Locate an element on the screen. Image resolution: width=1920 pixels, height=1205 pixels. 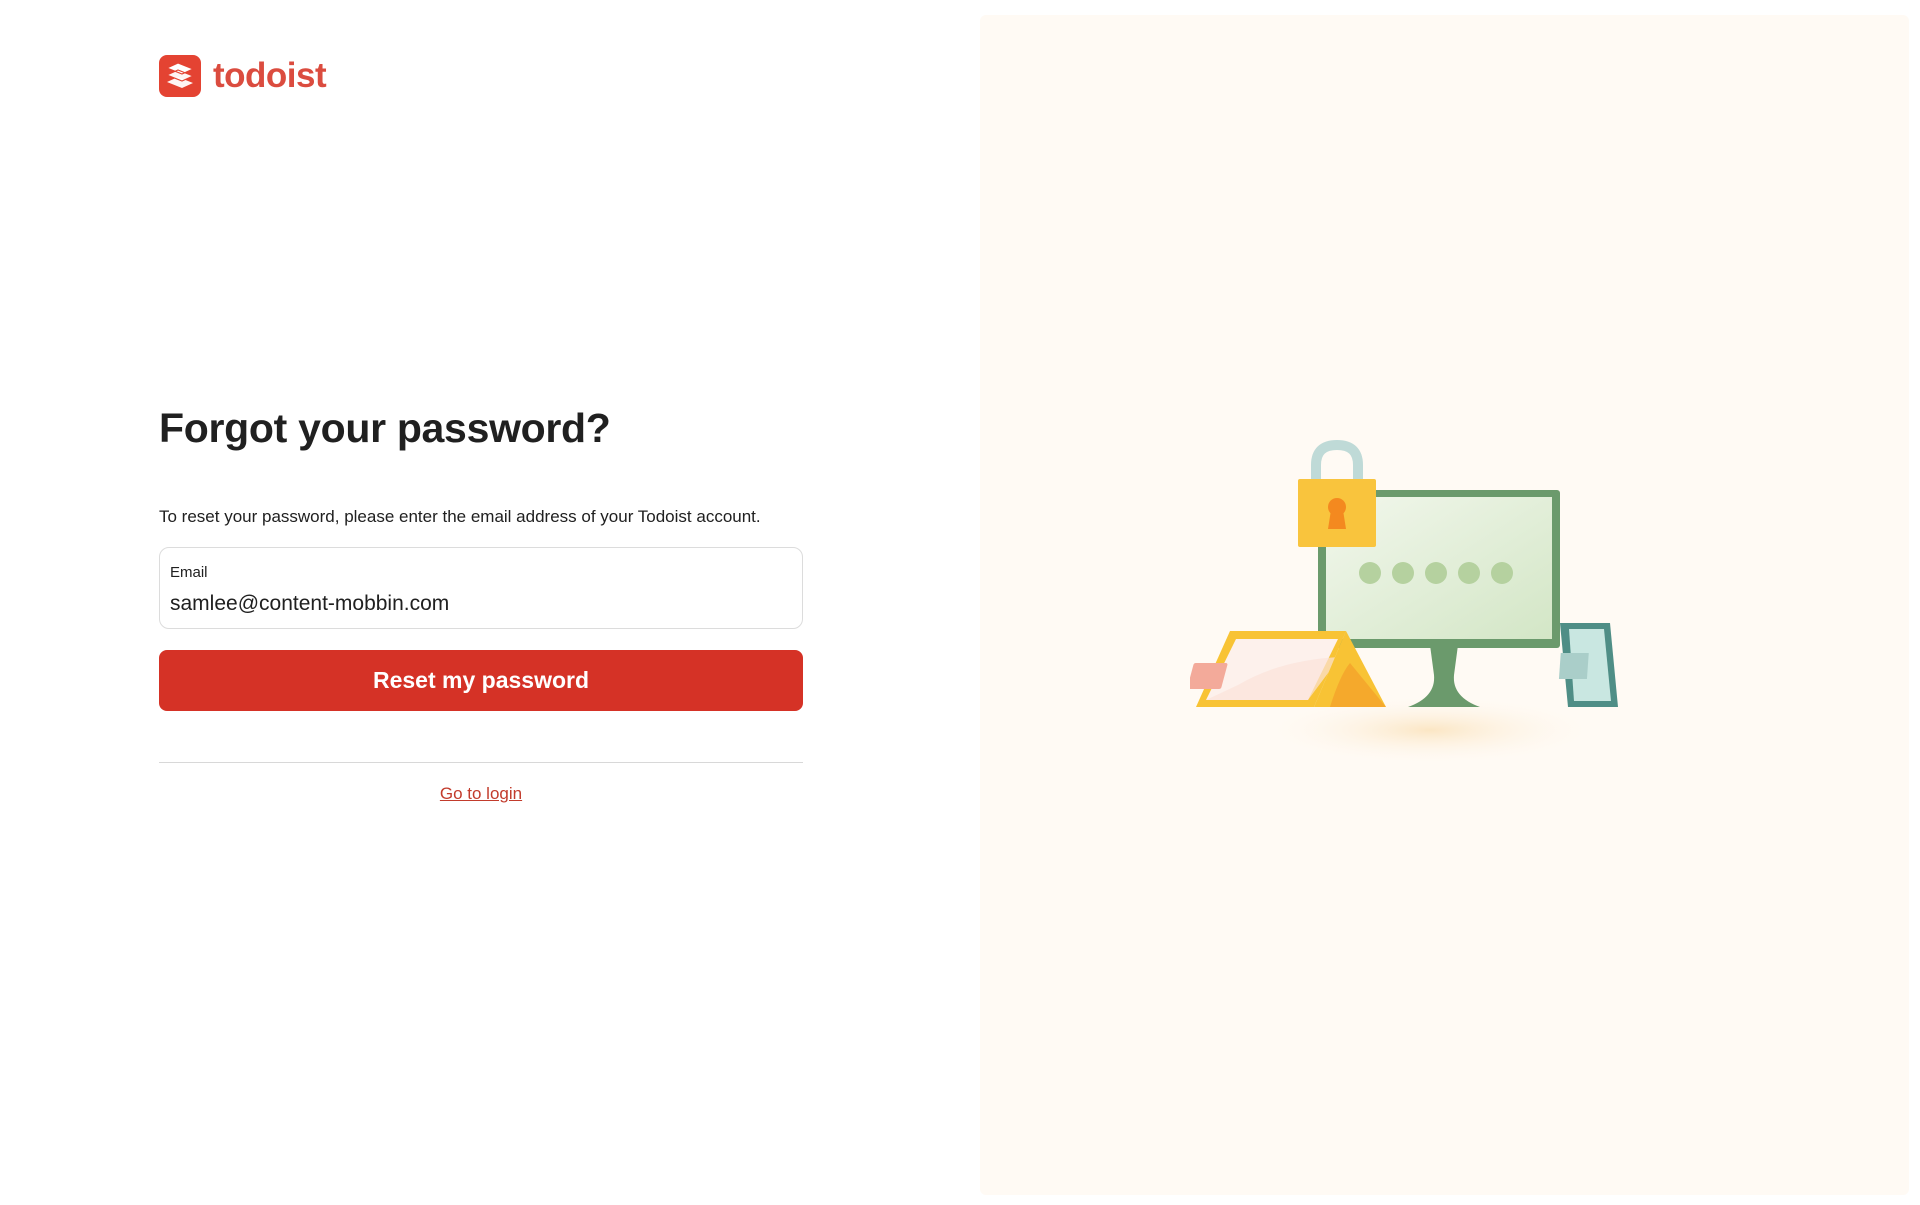
email-input is located at coordinates (470, 604).